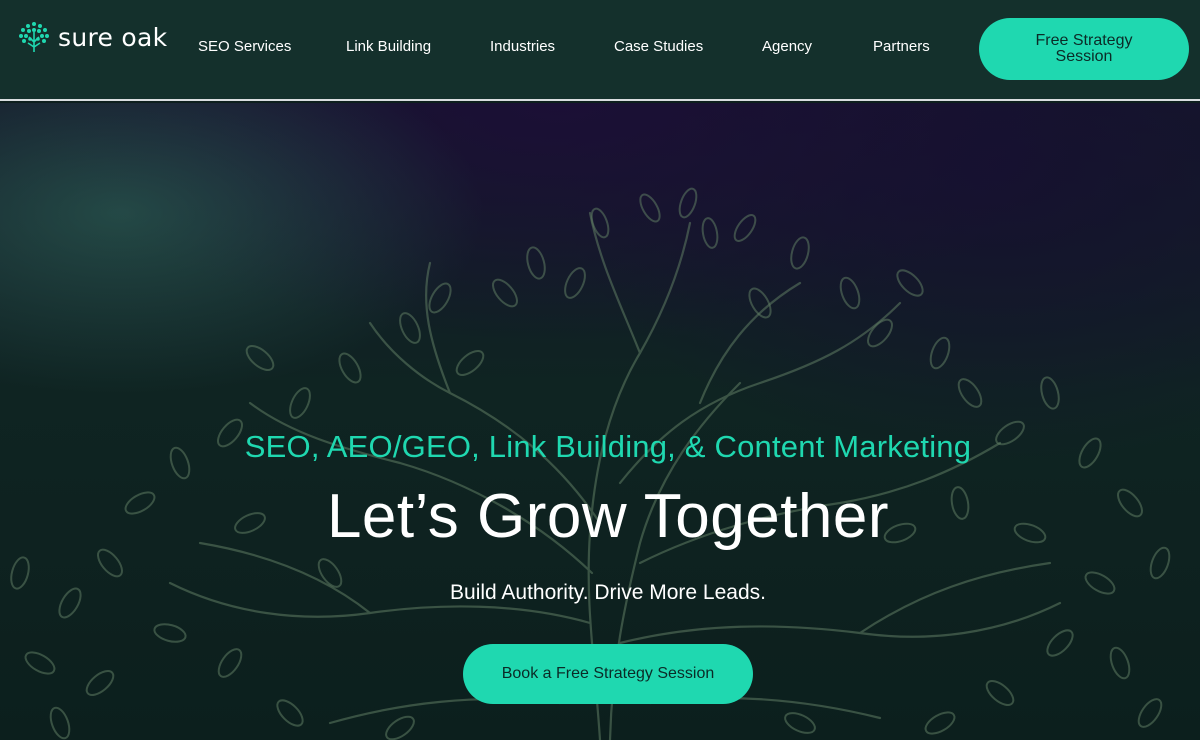  Describe the element at coordinates (34, 37) in the screenshot. I see `tree-logo-icon` at that location.